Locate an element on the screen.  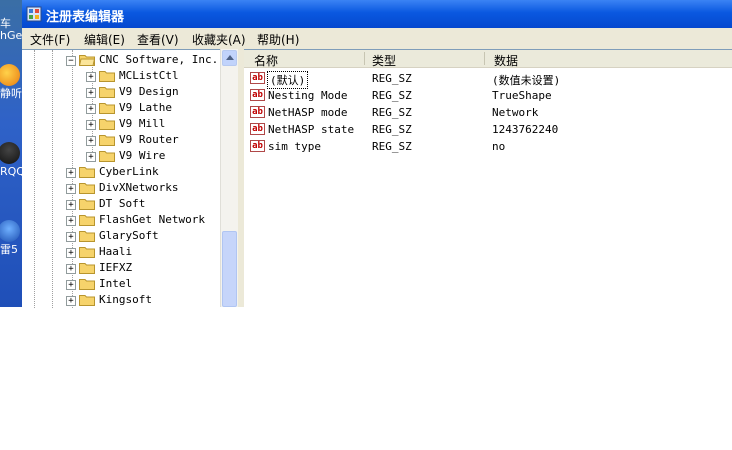
menu-edit: 编辑(E) is located at coordinates (104, 39).